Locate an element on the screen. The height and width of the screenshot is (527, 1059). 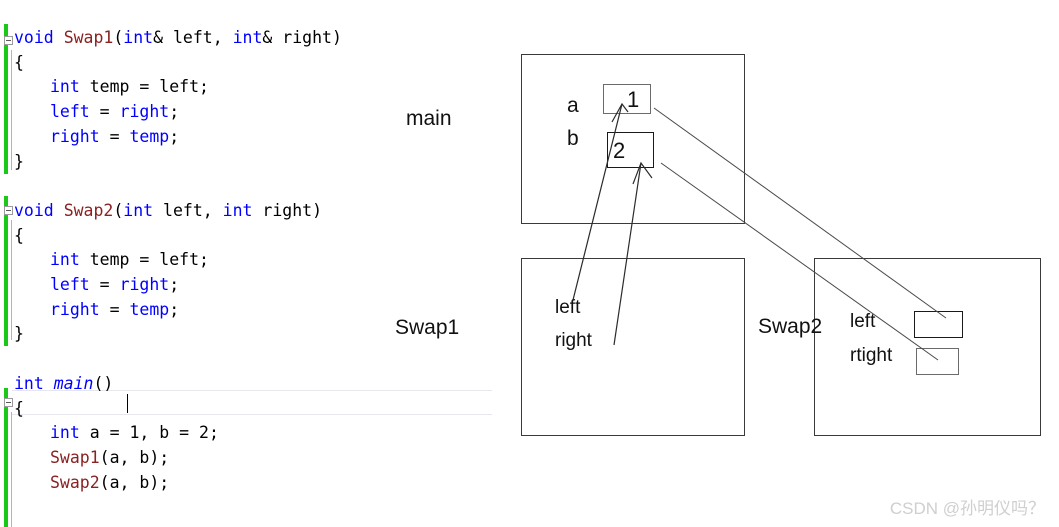
code-token: a = 1, b = 2; is located at coordinates (149, 433).